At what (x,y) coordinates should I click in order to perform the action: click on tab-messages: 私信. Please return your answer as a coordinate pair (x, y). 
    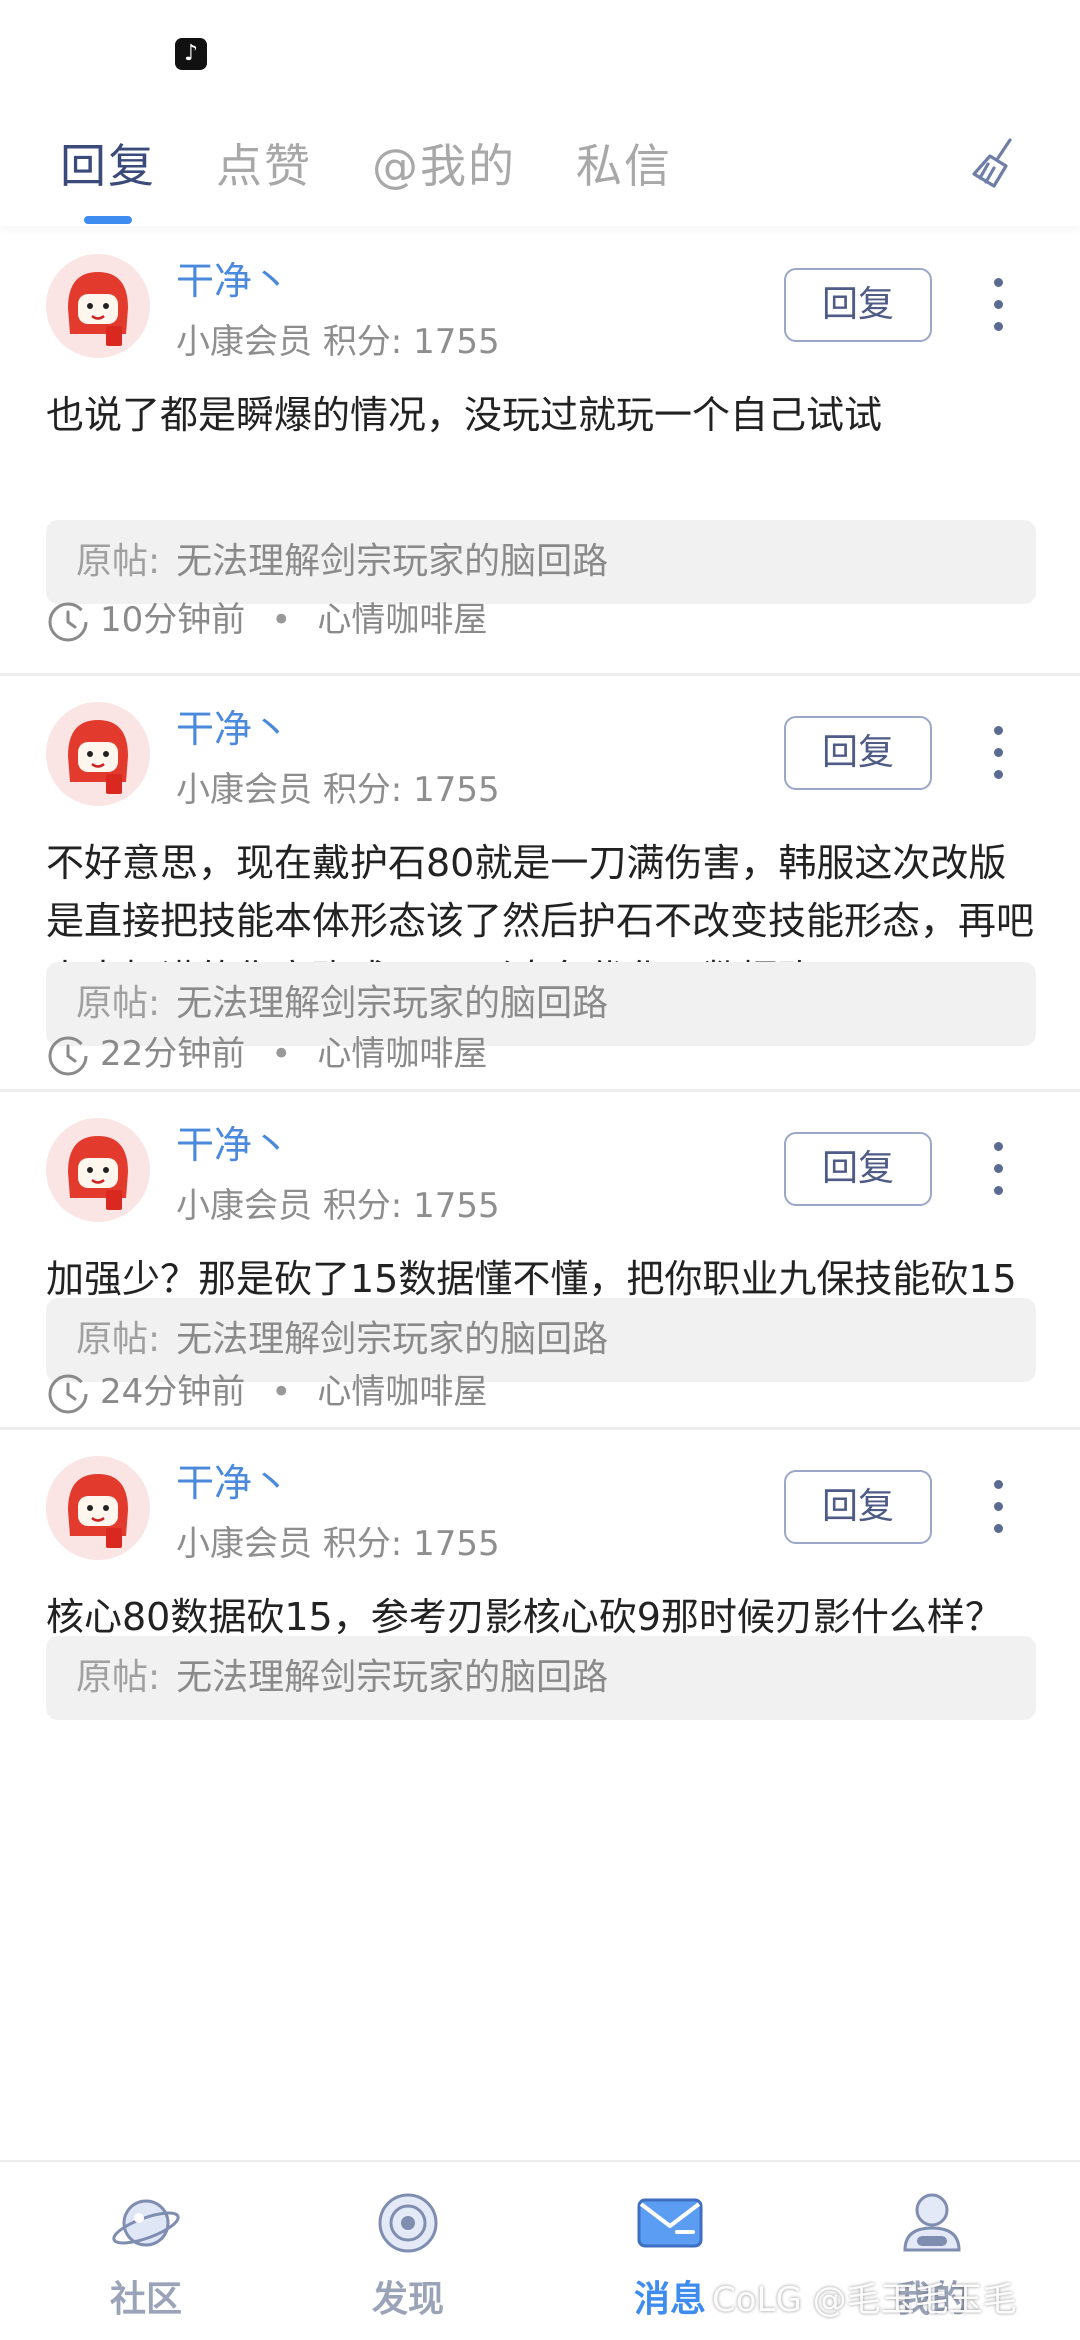
    Looking at the image, I should click on (624, 163).